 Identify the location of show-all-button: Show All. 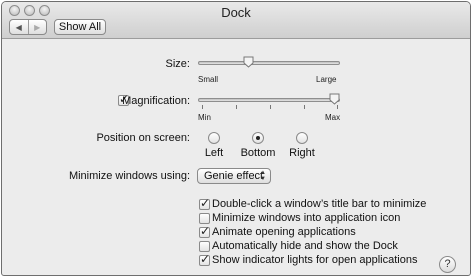
(80, 27).